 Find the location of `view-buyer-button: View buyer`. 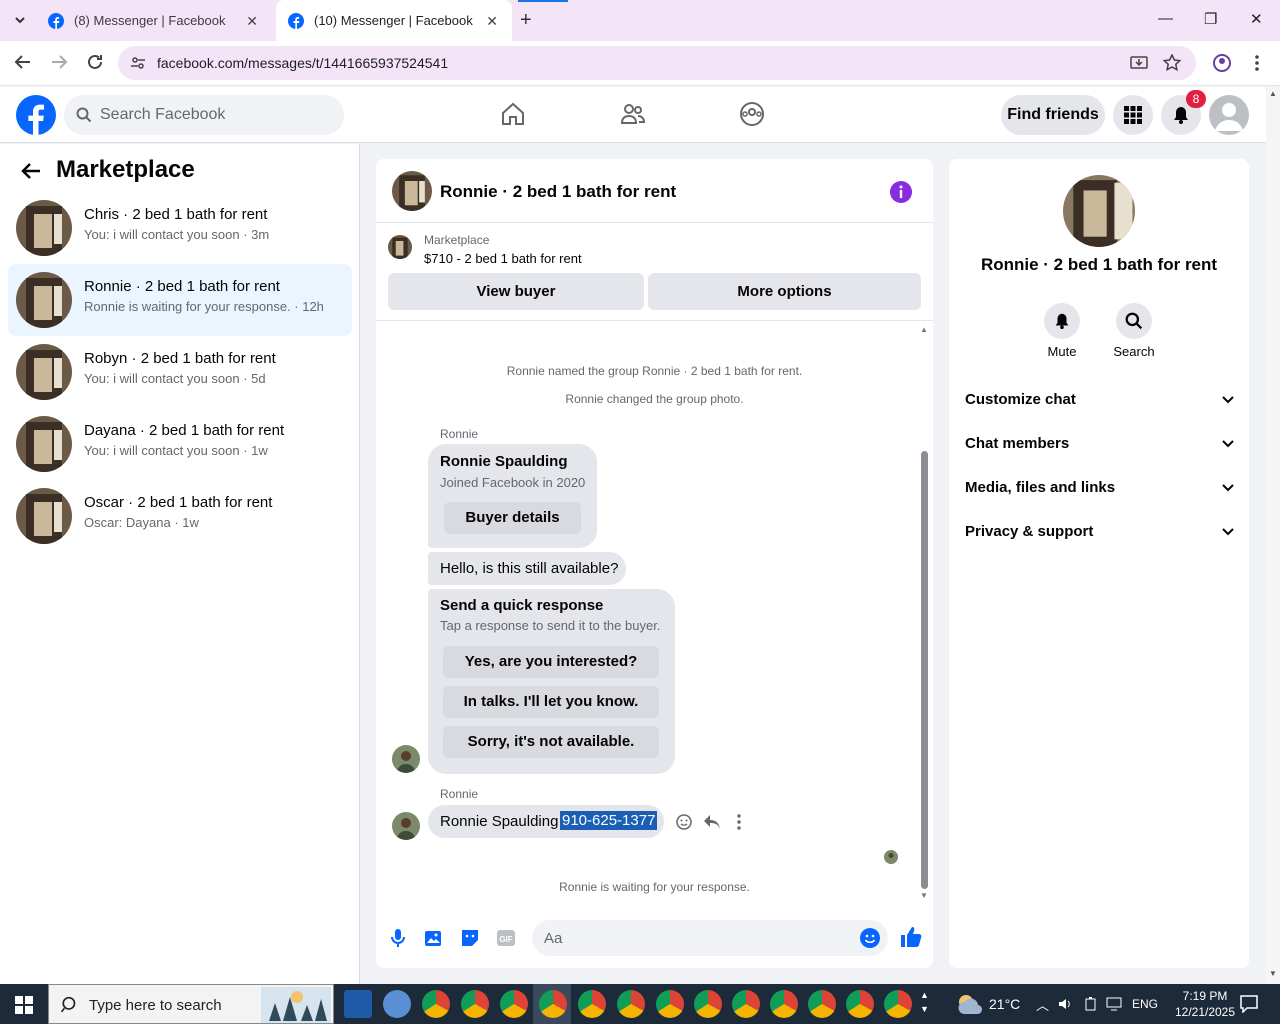

view-buyer-button: View buyer is located at coordinates (516, 291).